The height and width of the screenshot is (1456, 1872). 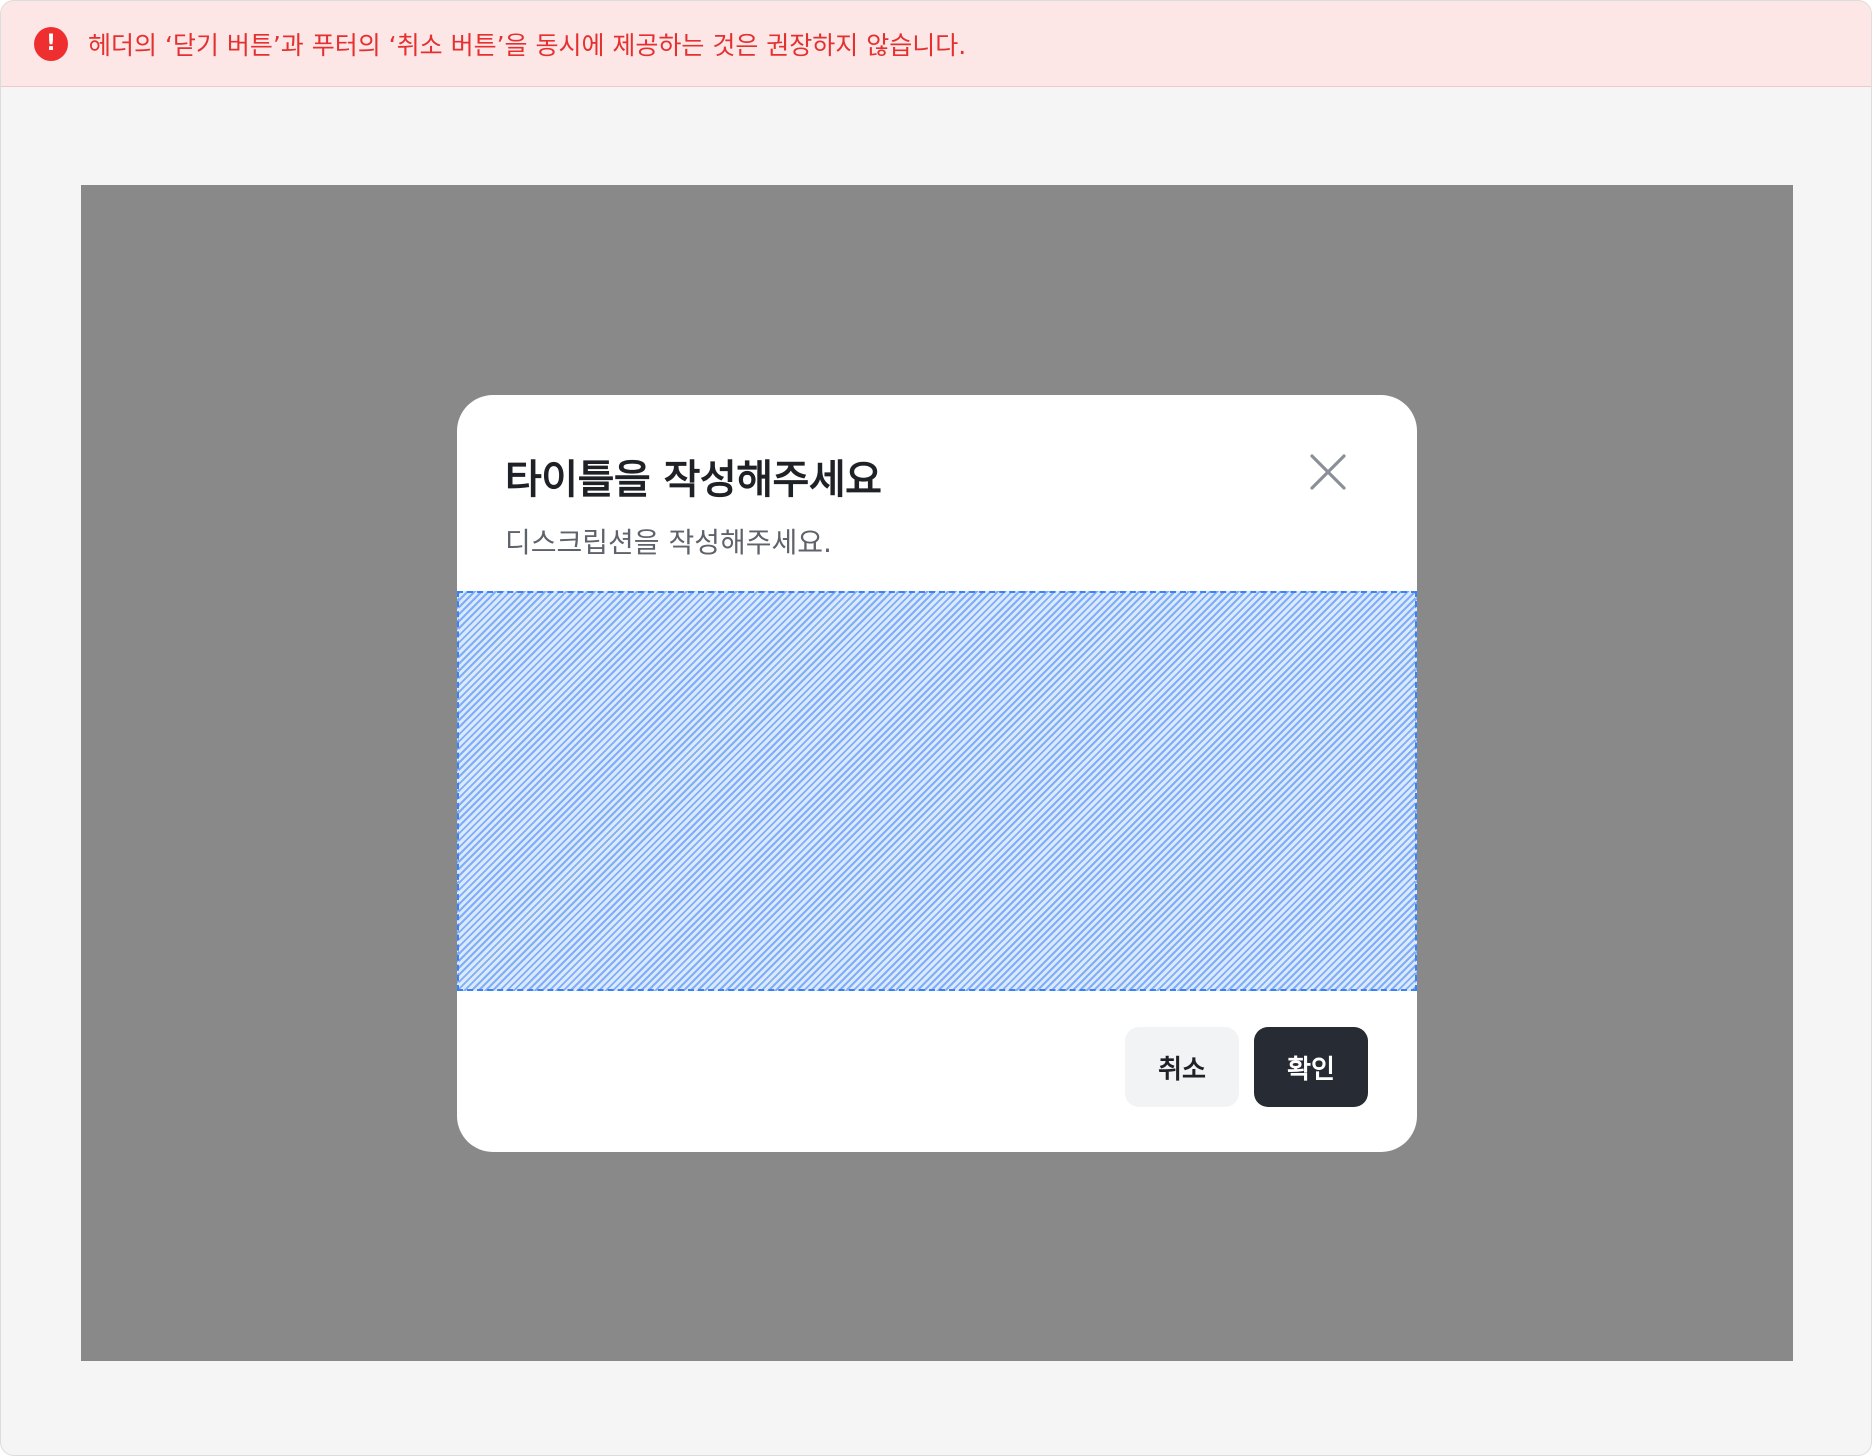 I want to click on modal-description: 디스크립션을 작성해주세요., so click(x=668, y=542).